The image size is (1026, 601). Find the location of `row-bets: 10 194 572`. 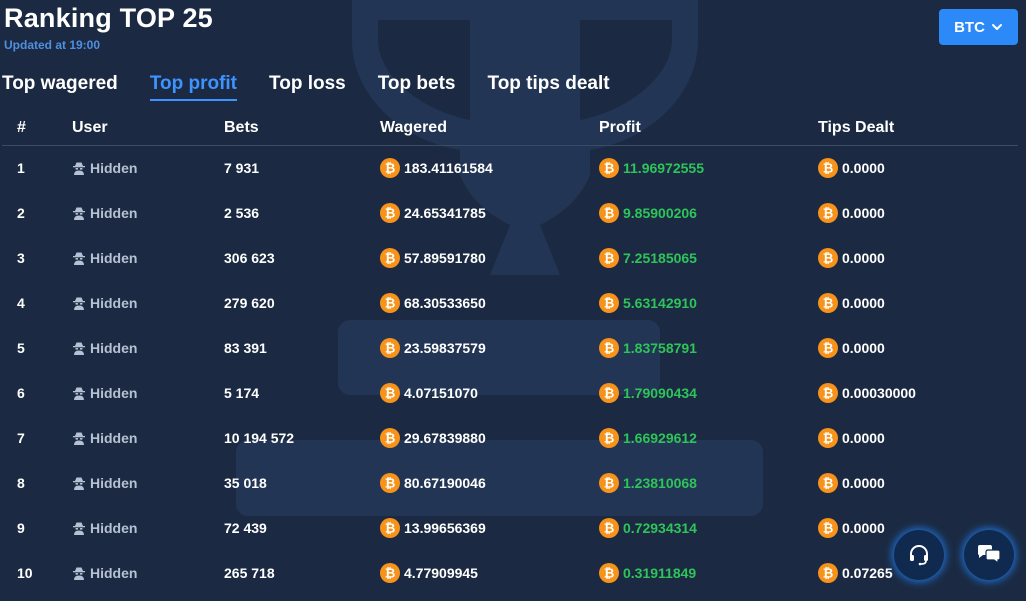

row-bets: 10 194 572 is located at coordinates (259, 438).